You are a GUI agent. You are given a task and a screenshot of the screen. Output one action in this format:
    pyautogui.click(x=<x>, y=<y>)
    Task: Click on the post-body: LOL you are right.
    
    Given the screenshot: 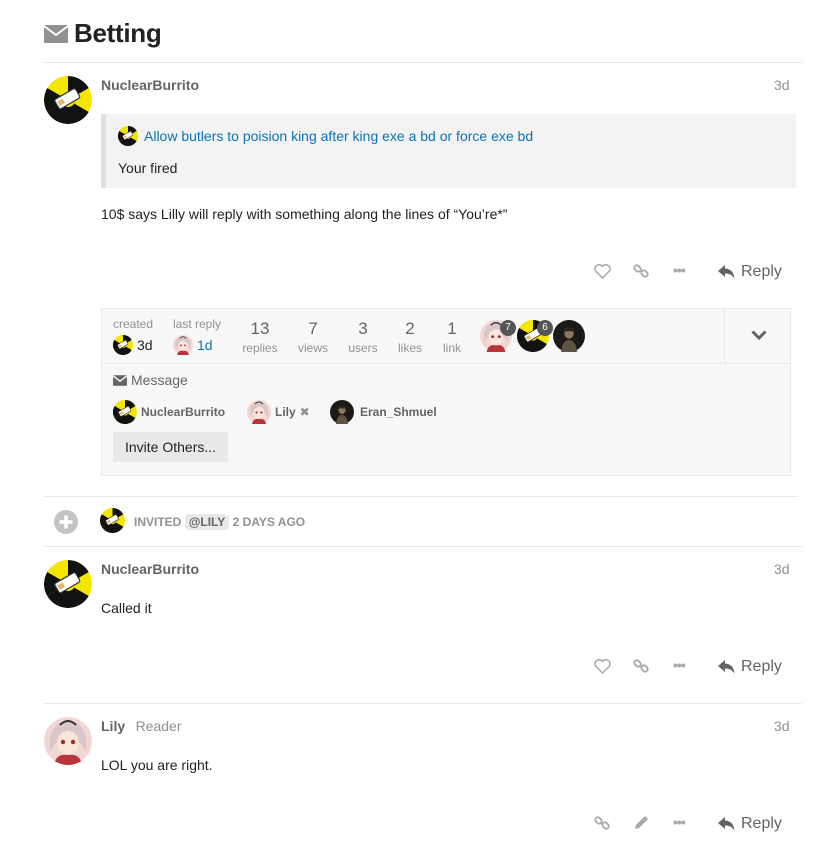 What is the action you would take?
    pyautogui.click(x=157, y=765)
    